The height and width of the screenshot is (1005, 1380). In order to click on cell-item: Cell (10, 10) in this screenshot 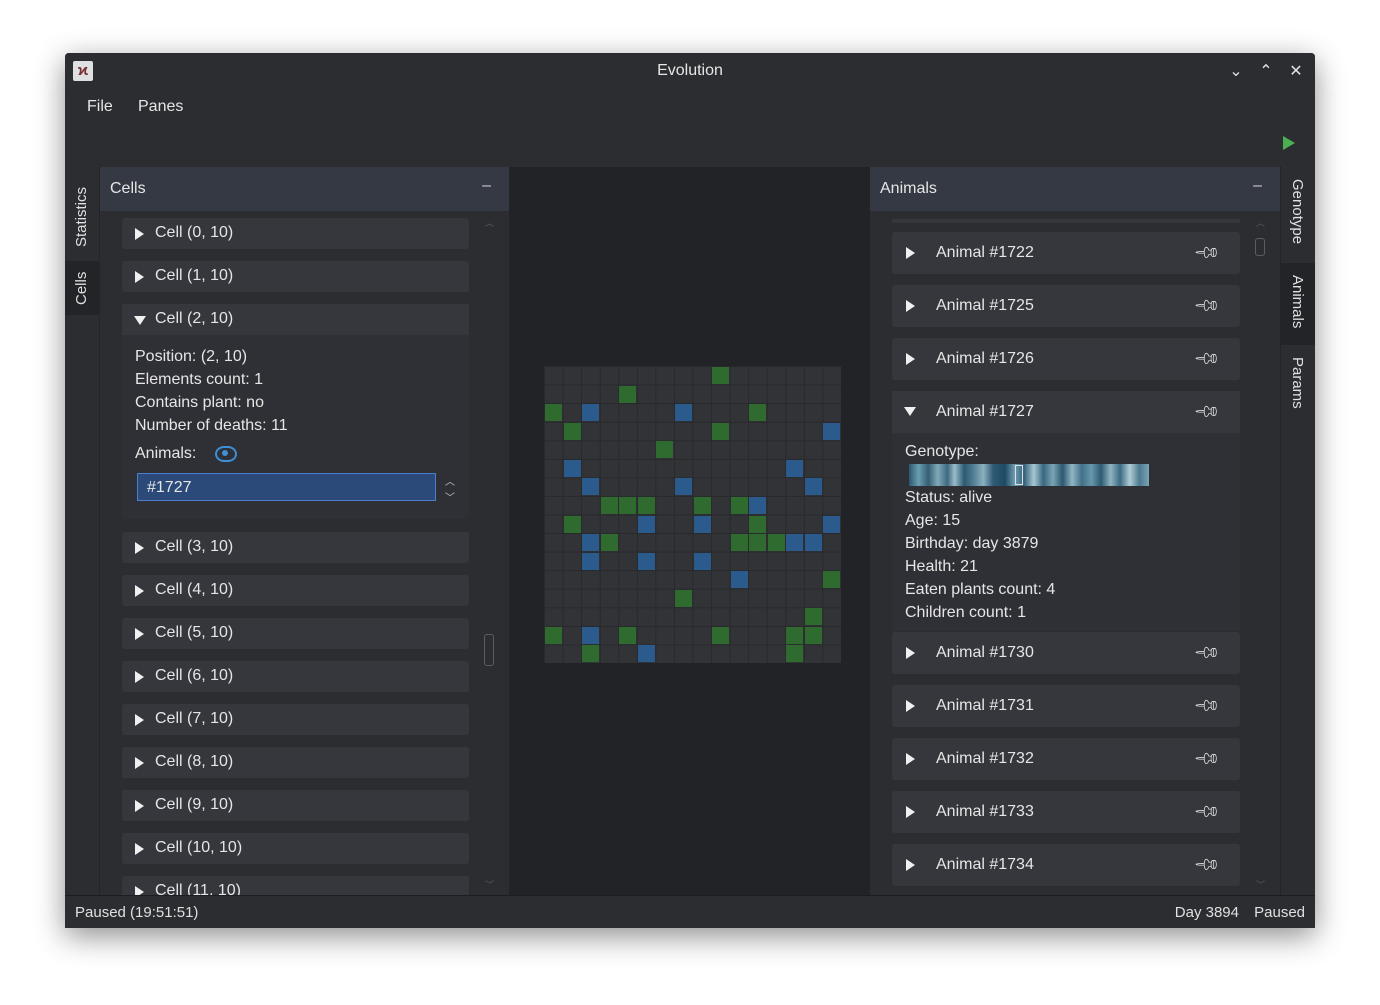, I will do `click(295, 848)`.